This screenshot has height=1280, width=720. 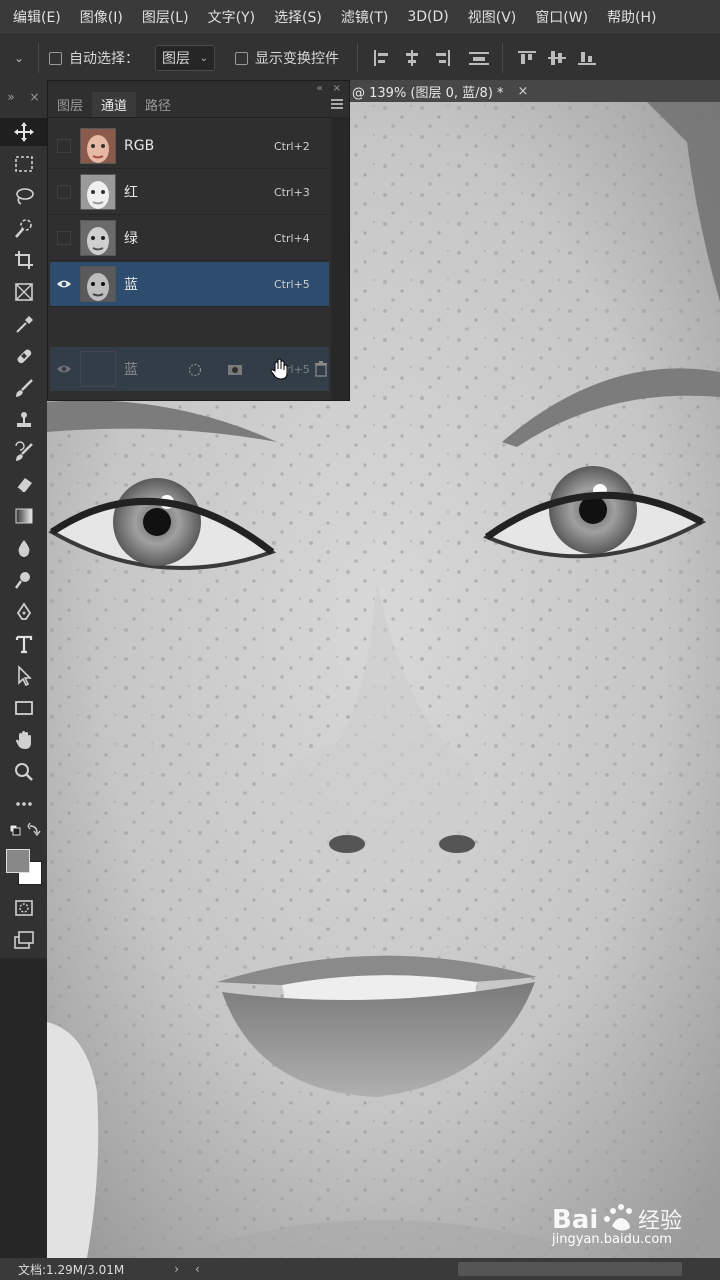 What do you see at coordinates (23, 164) in the screenshot?
I see `marquee-tool-icon` at bounding box center [23, 164].